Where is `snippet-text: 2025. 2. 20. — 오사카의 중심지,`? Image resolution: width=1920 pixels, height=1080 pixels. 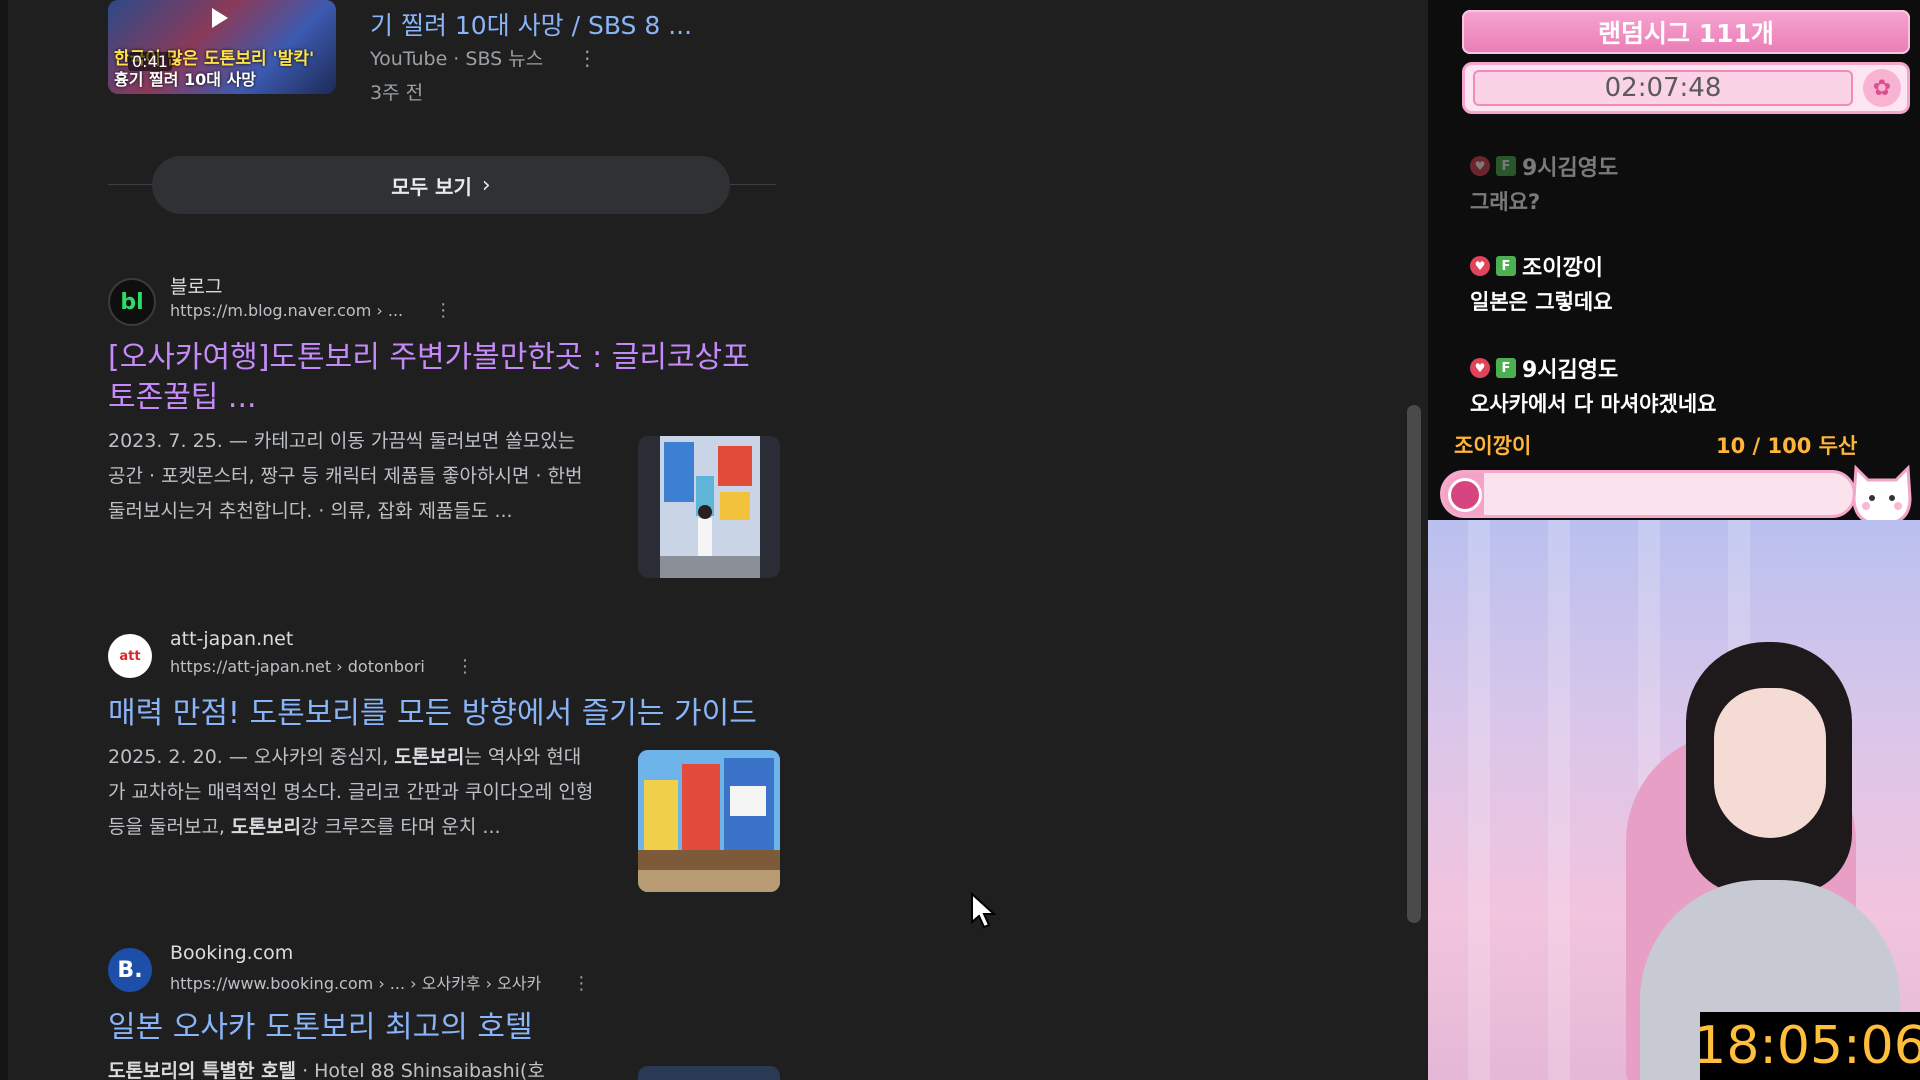 snippet-text: 2025. 2. 20. — 오사카의 중심지, is located at coordinates (251, 757).